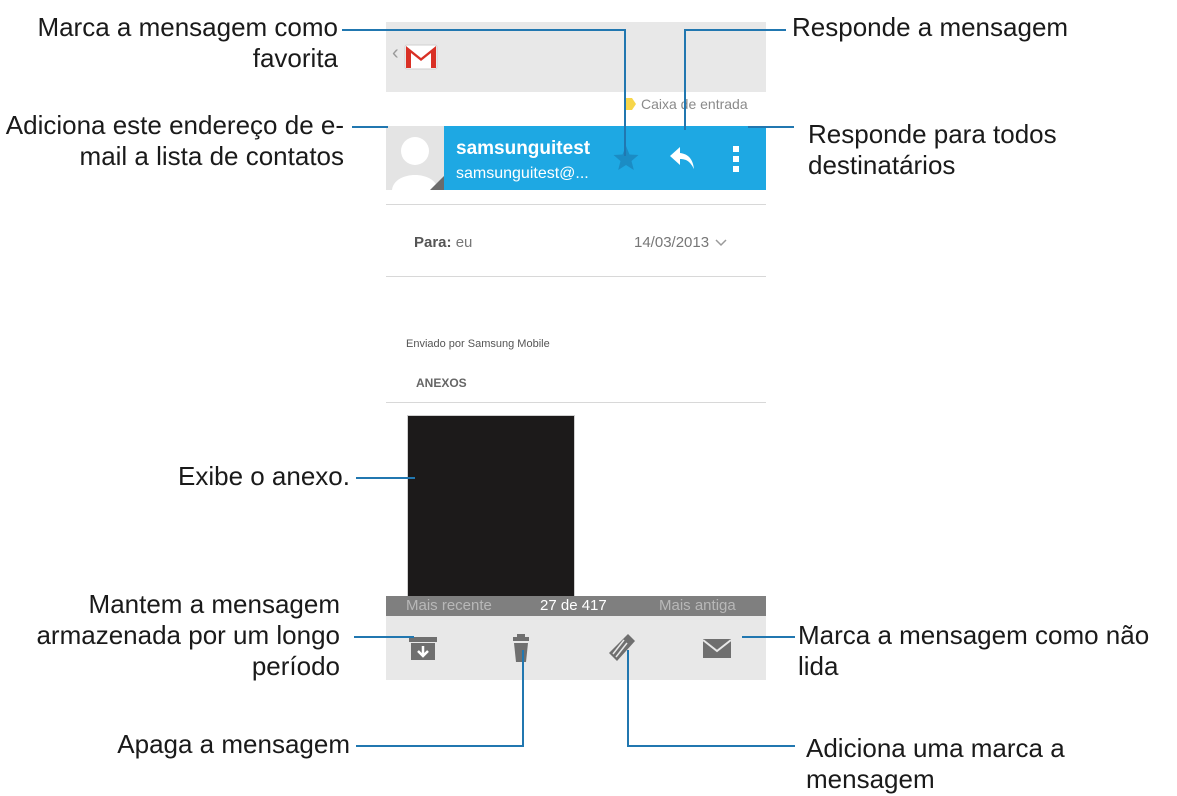 Image resolution: width=1177 pixels, height=796 pixels. Describe the element at coordinates (721, 242) in the screenshot. I see `chevron-down-icon` at that location.